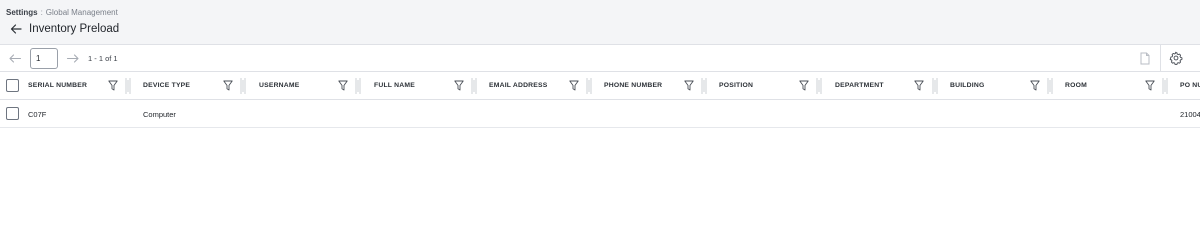  I want to click on page-number-input, so click(44, 58).